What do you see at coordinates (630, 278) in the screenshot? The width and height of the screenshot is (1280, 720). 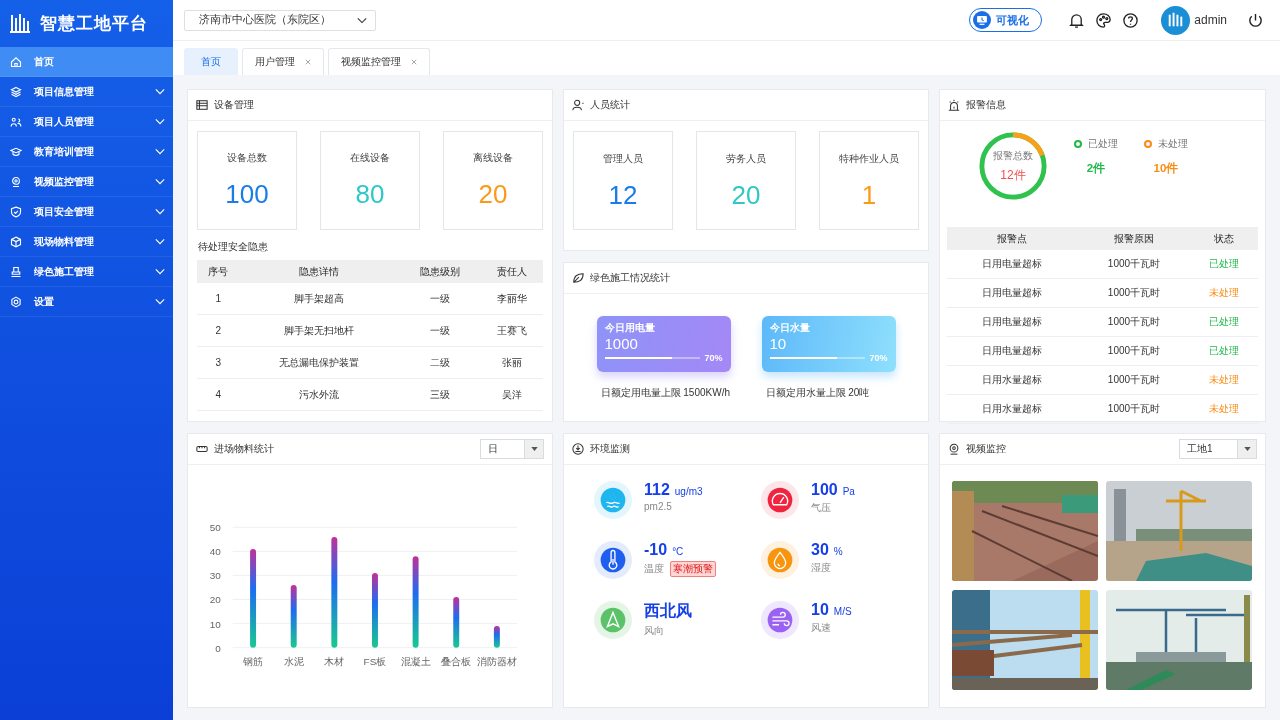 I see `panel-title: 绿色施工情况统计` at bounding box center [630, 278].